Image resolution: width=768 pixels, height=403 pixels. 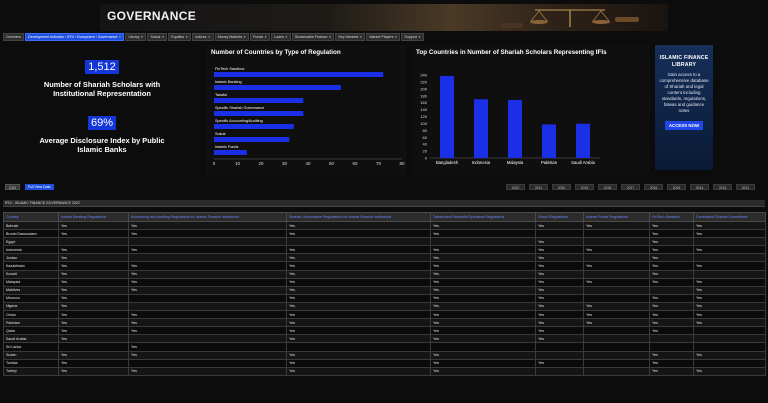 What do you see at coordinates (559, 217) in the screenshot?
I see `column-header: Sukuk Regulations` at bounding box center [559, 217].